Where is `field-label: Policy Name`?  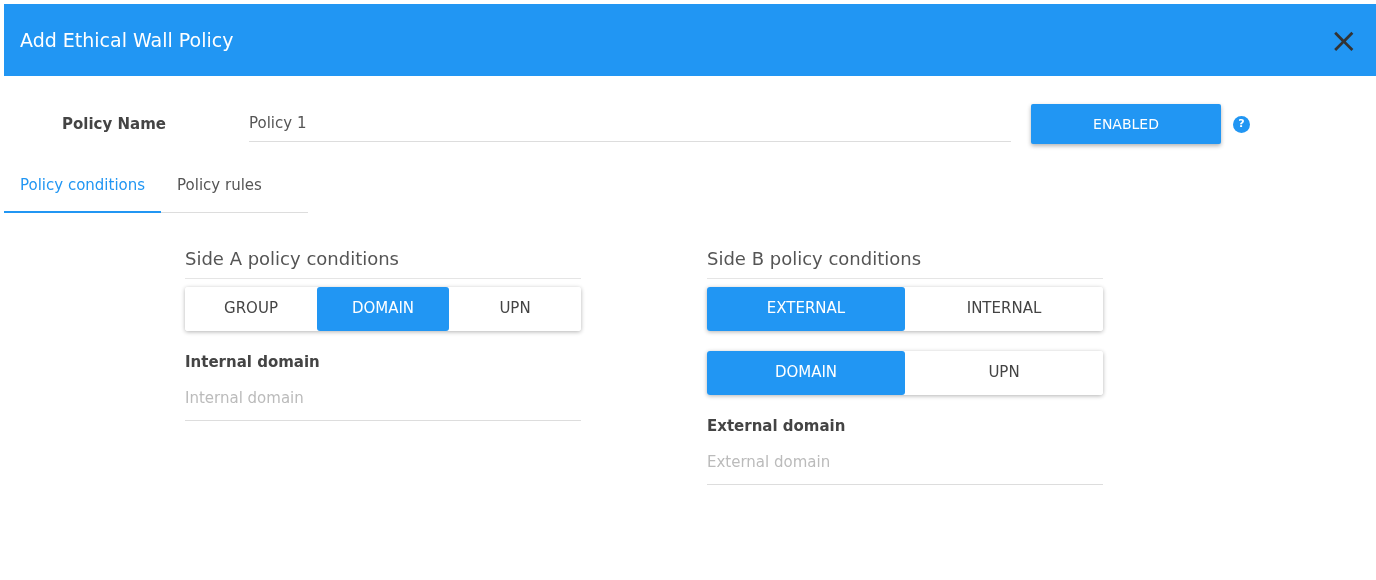 field-label: Policy Name is located at coordinates (114, 124).